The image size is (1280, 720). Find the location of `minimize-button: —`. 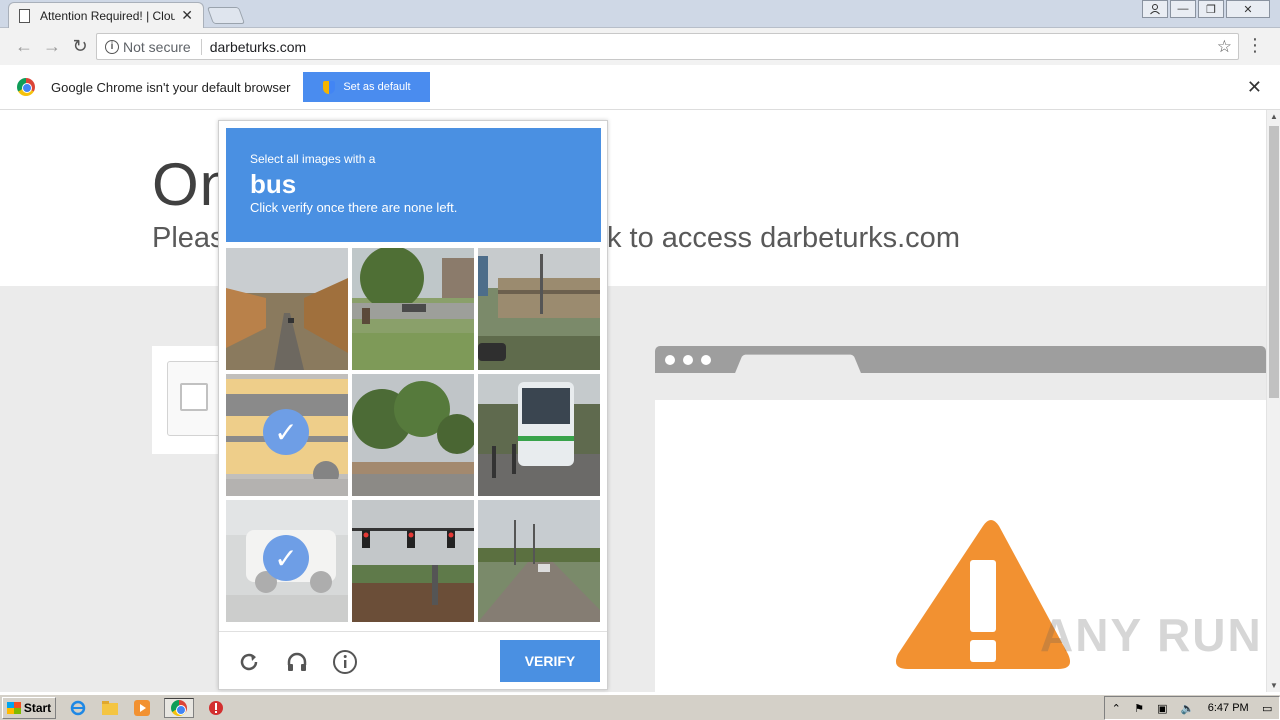

minimize-button: — is located at coordinates (1183, 9).